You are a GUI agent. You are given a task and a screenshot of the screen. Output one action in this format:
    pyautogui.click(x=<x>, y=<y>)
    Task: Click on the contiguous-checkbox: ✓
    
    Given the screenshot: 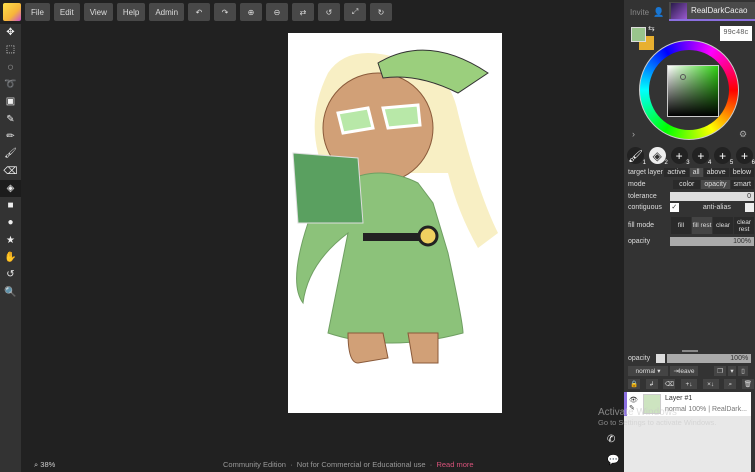 What is the action you would take?
    pyautogui.click(x=674, y=207)
    